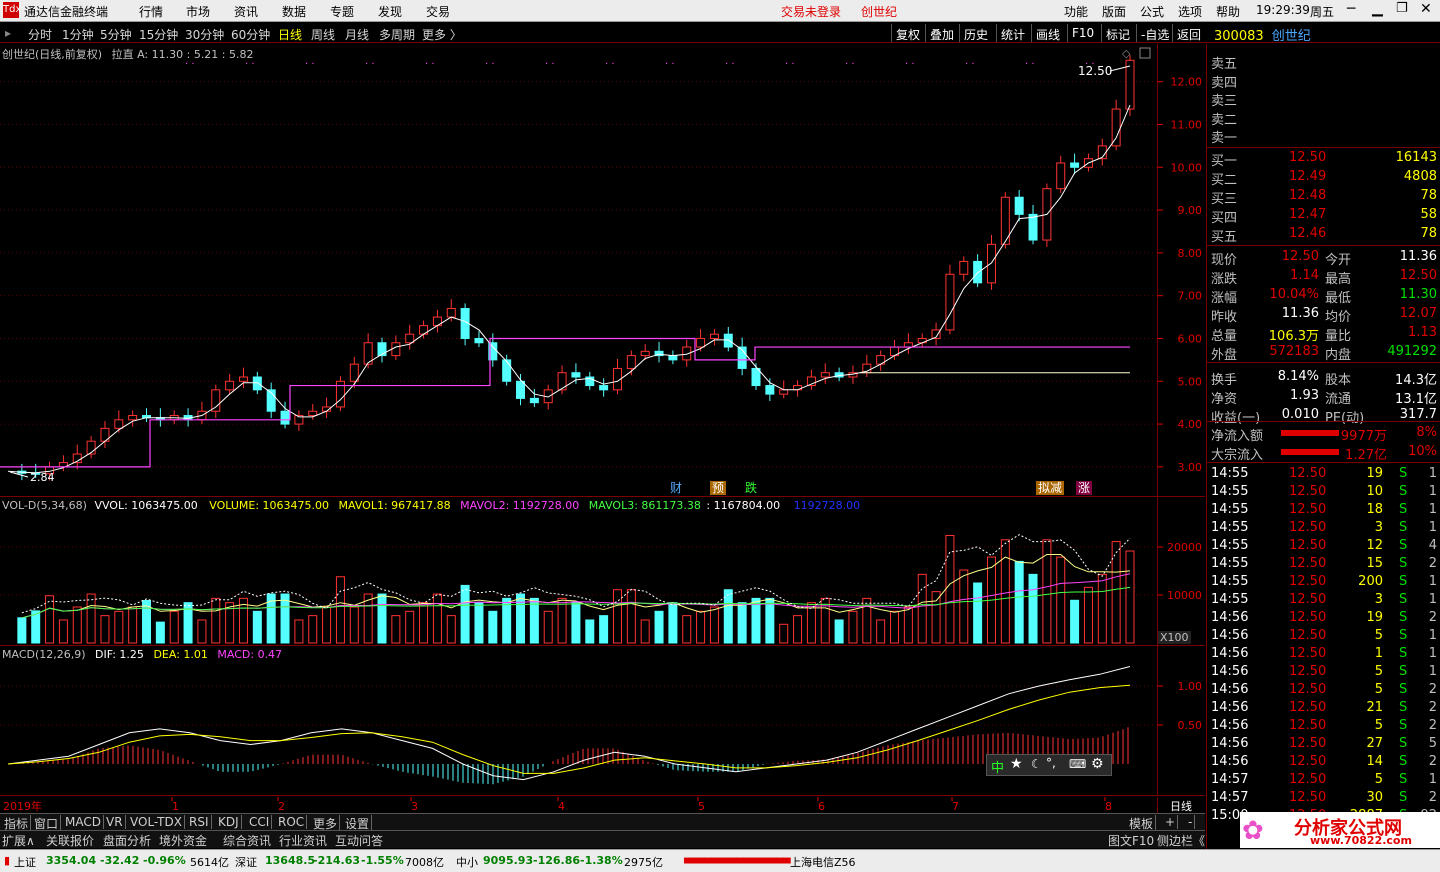  What do you see at coordinates (1432, 473) in the screenshot?
I see `tick-count: 1` at bounding box center [1432, 473].